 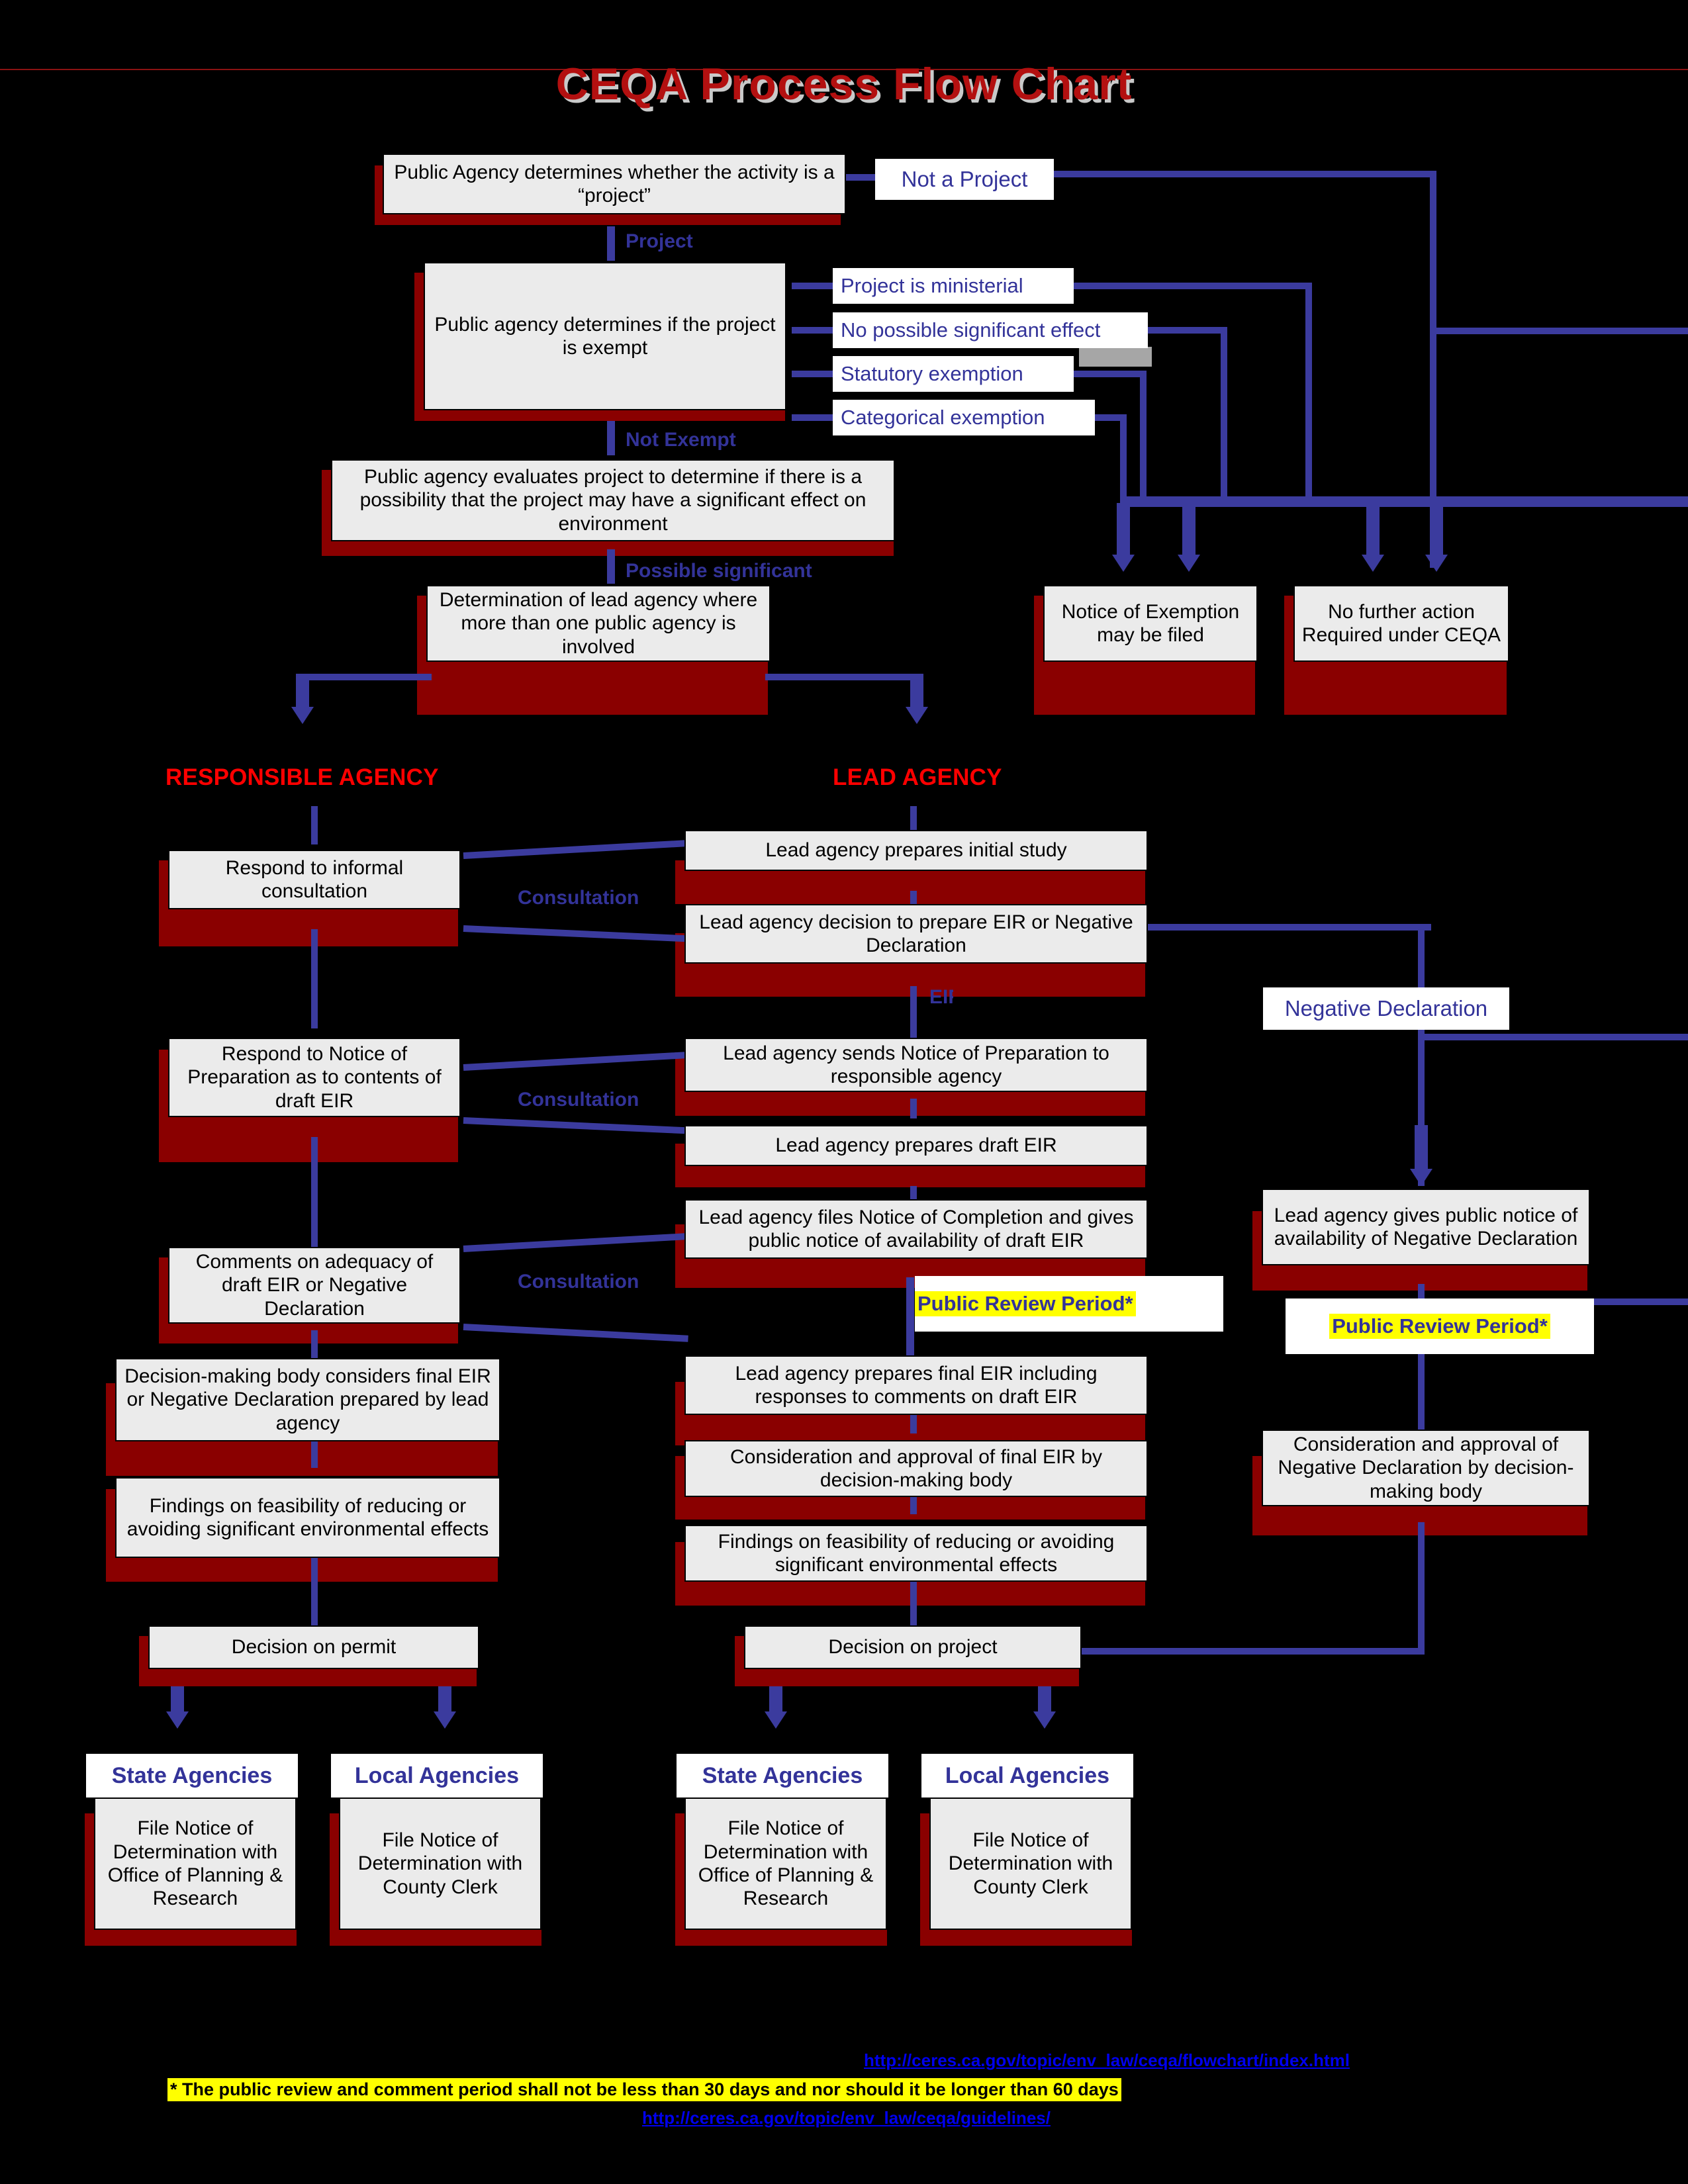 I want to click on header-local-agencies-right: Local Agencies, so click(x=1027, y=1775).